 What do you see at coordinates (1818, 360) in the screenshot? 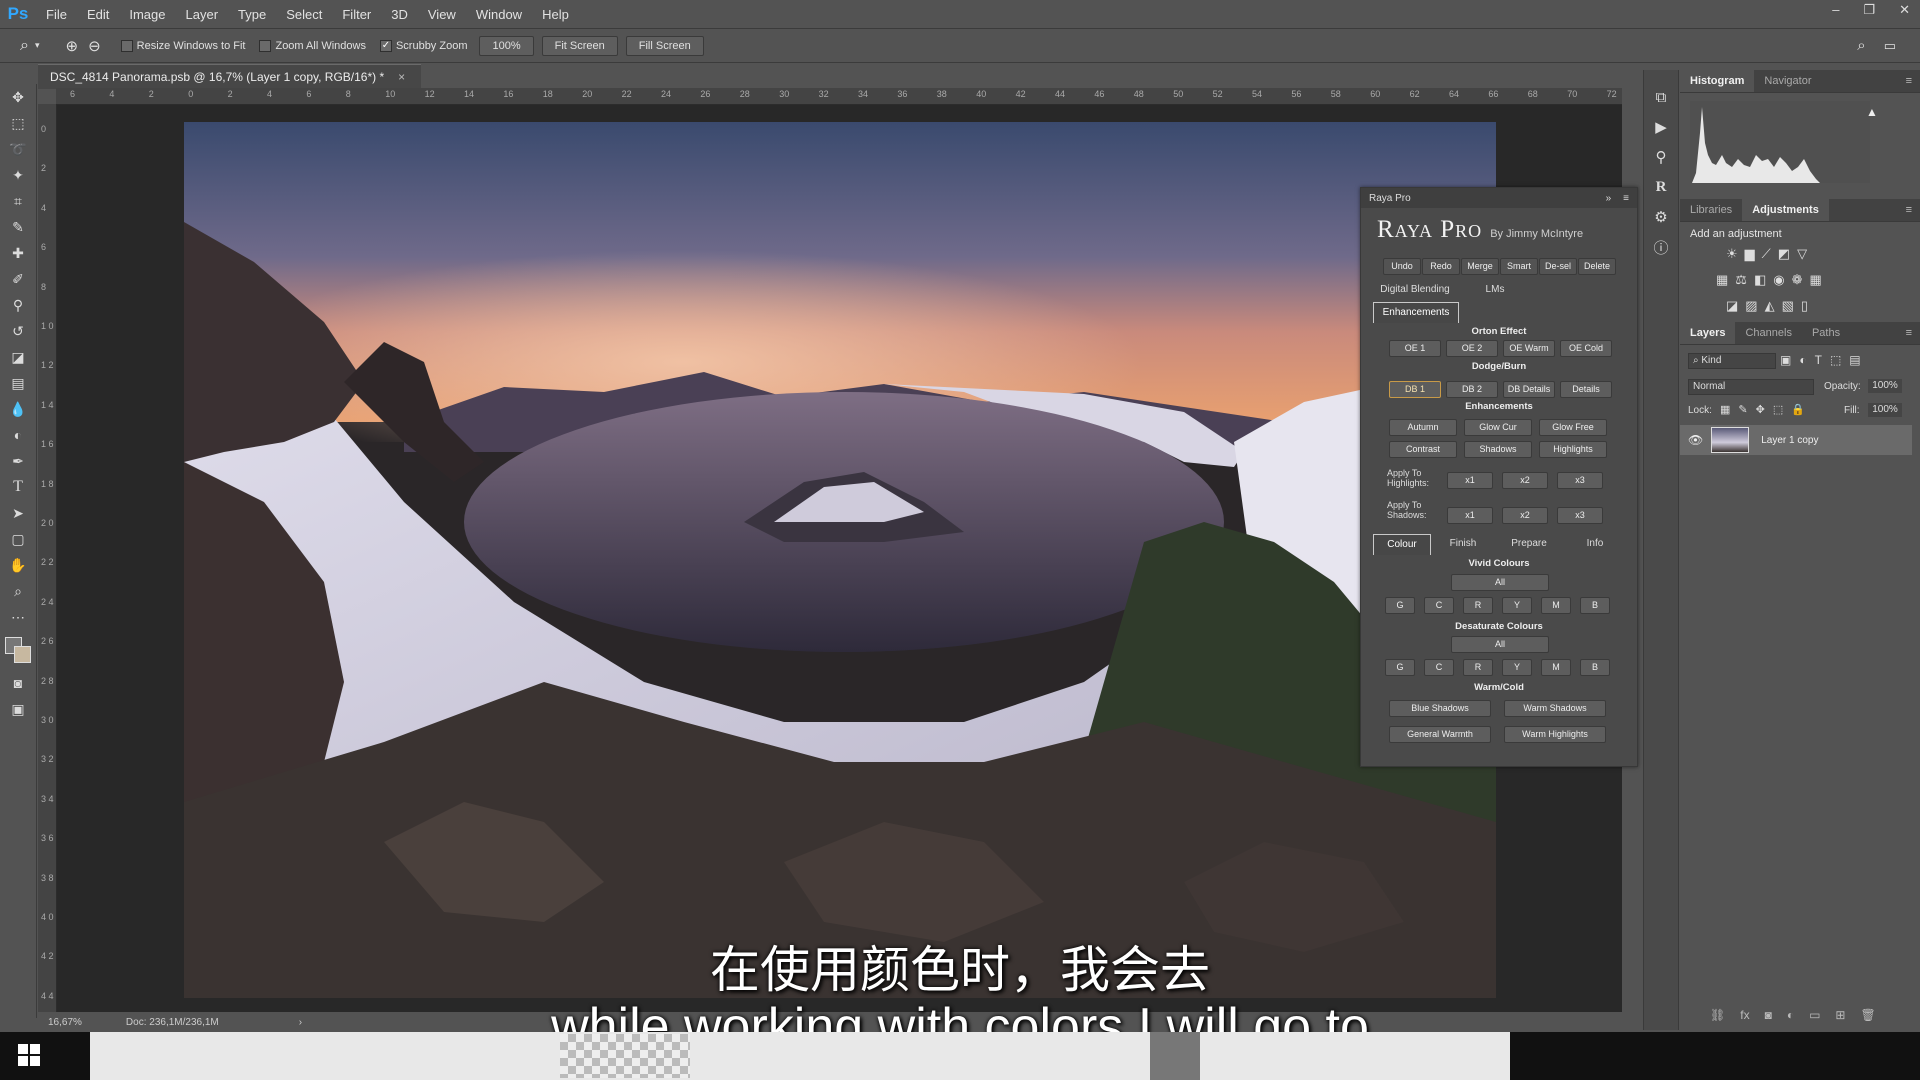
I see `filter-type-icon: T` at bounding box center [1818, 360].